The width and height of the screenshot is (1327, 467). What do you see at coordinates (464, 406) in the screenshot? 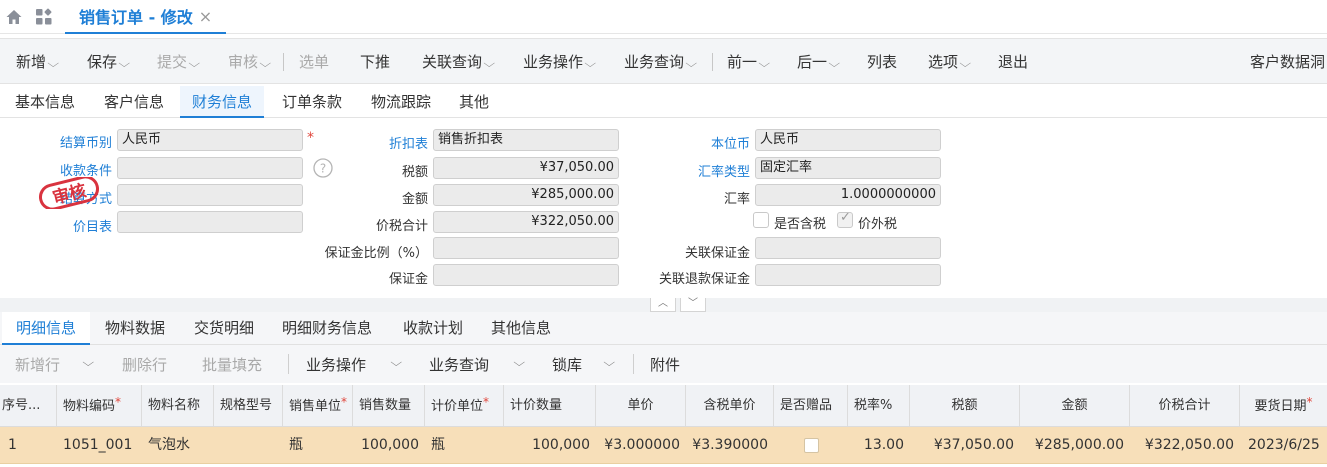
I see `column-header-price-unit: 计价单位*` at bounding box center [464, 406].